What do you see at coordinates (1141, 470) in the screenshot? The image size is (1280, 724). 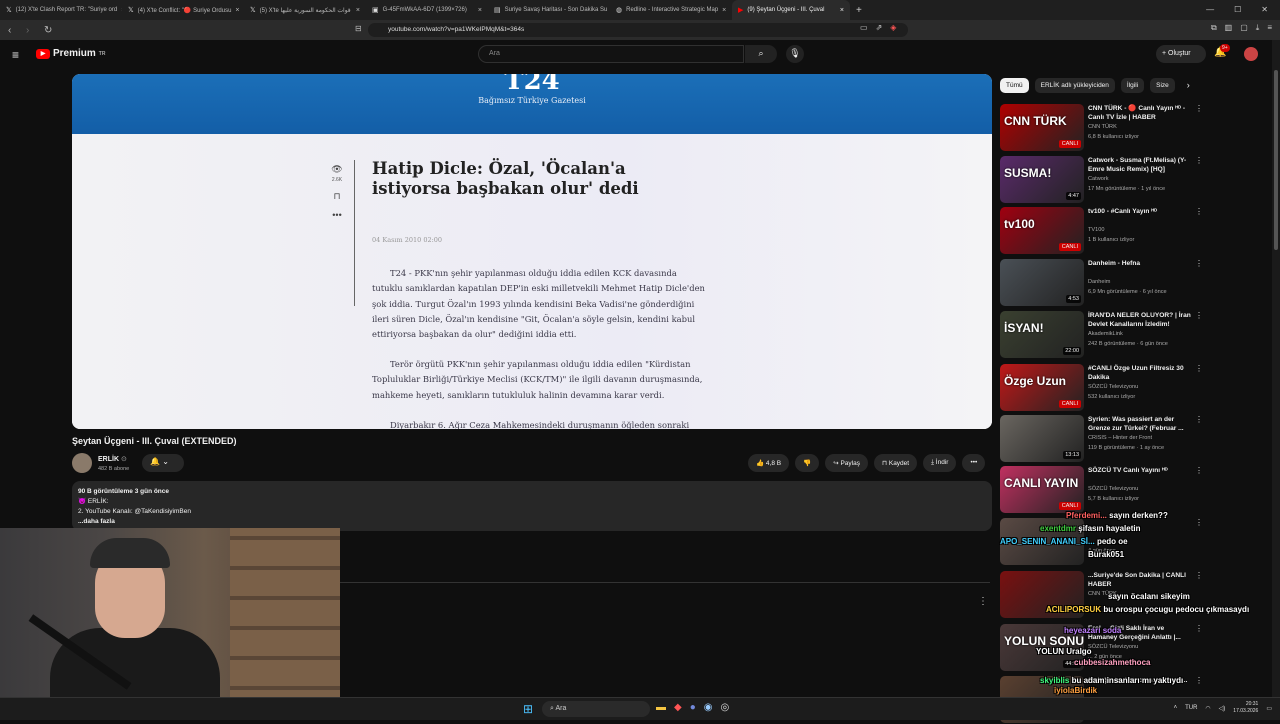 I see `recommendation-title: SÖZCÜ TV Canlı Yayını ᴴᴰ` at bounding box center [1141, 470].